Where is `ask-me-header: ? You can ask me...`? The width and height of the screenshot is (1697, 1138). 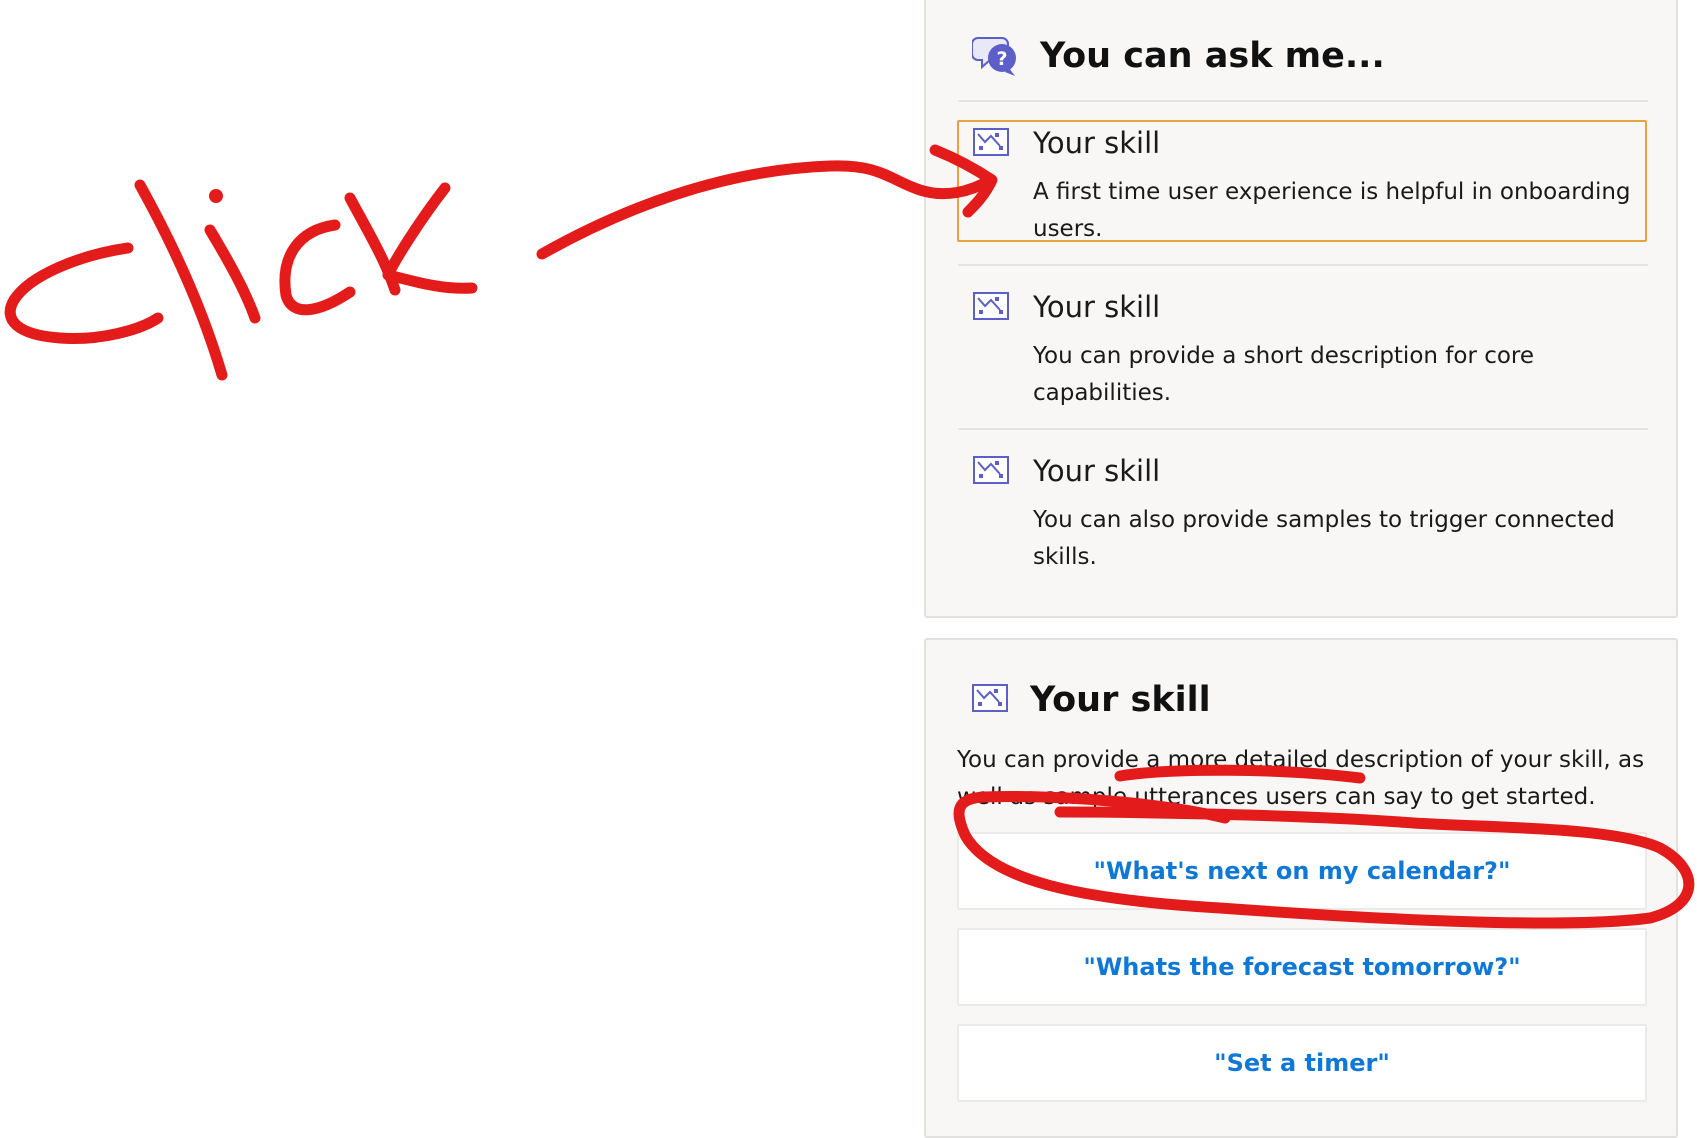
ask-me-header: ? You can ask me... is located at coordinates (1178, 56).